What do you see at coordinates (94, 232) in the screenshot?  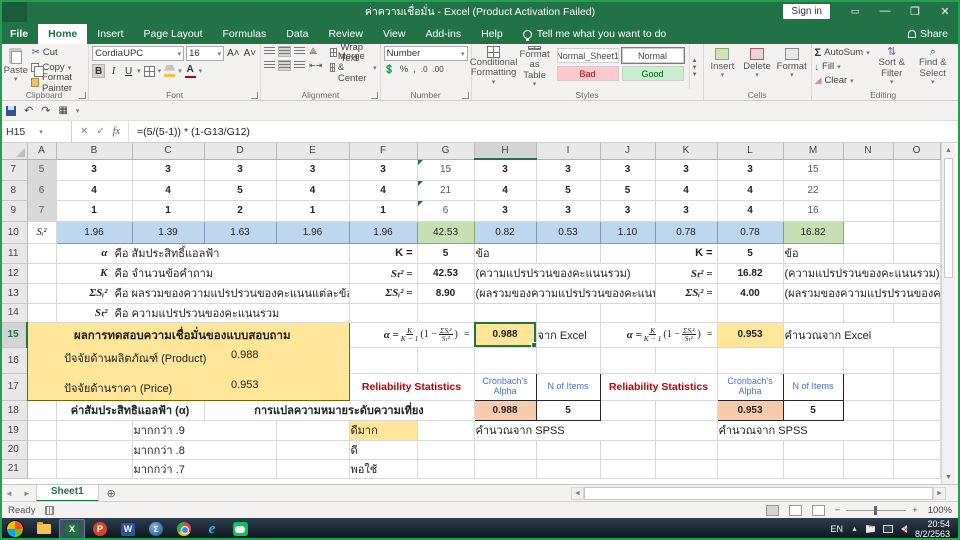 I see `cell-B10: 1.96` at bounding box center [94, 232].